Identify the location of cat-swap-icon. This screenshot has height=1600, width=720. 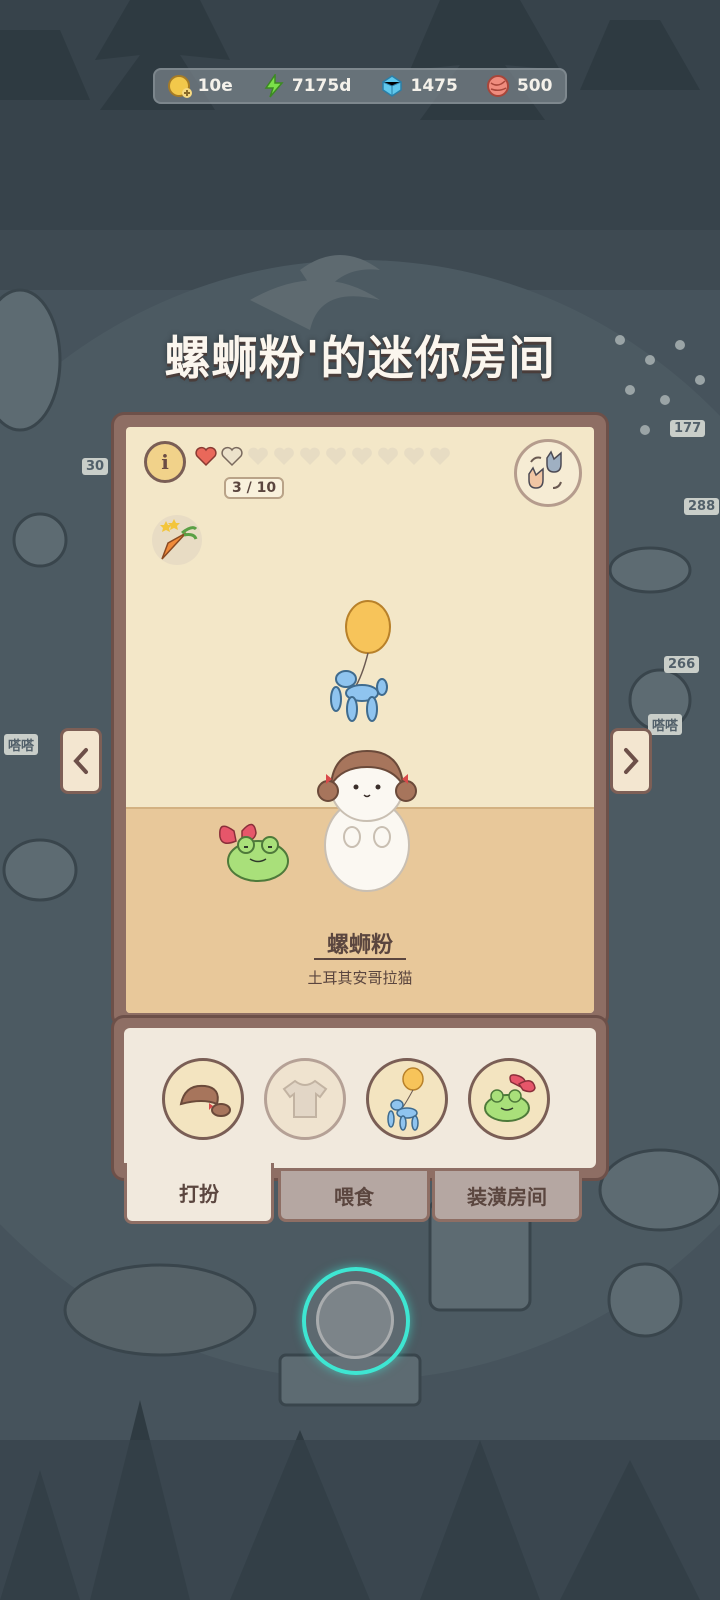
(545, 469).